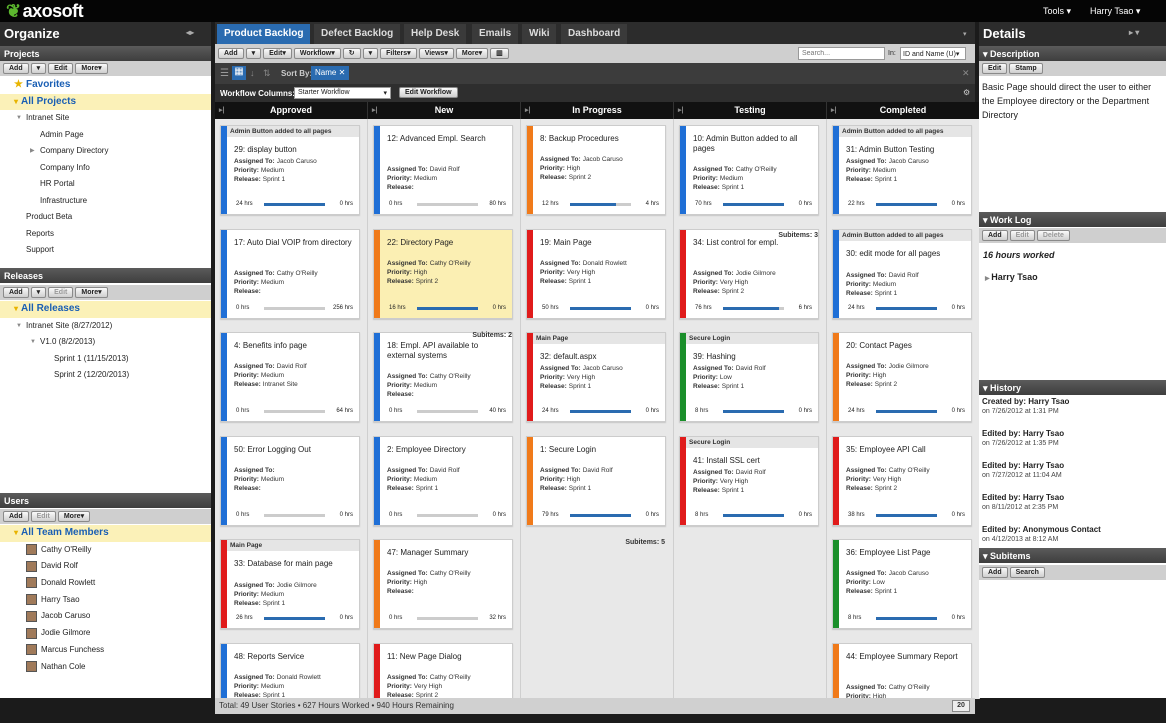 The height and width of the screenshot is (723, 1166). I want to click on projects-add-button: Add, so click(16, 68).